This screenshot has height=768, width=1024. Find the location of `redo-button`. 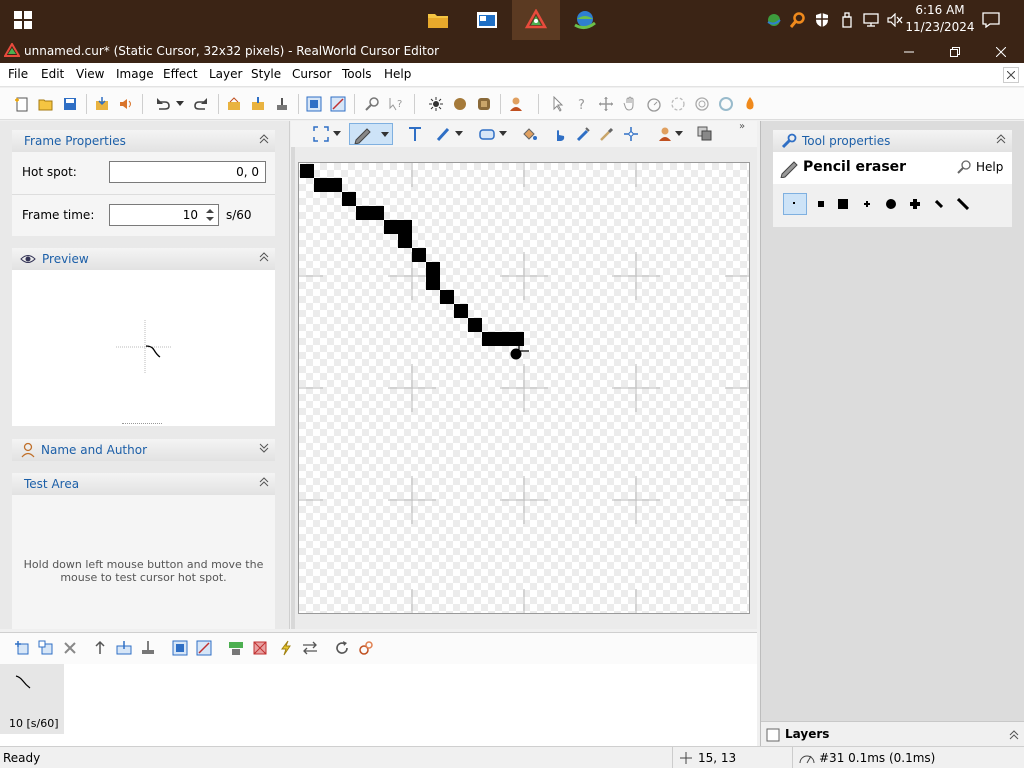

redo-button is located at coordinates (202, 104).